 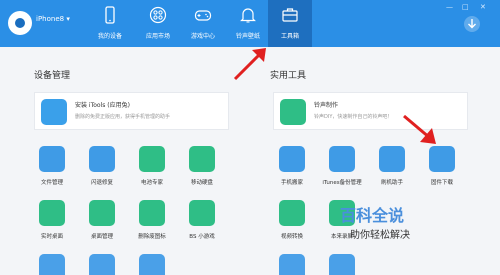 What do you see at coordinates (110, 15) in the screenshot?
I see `phone-icon` at bounding box center [110, 15].